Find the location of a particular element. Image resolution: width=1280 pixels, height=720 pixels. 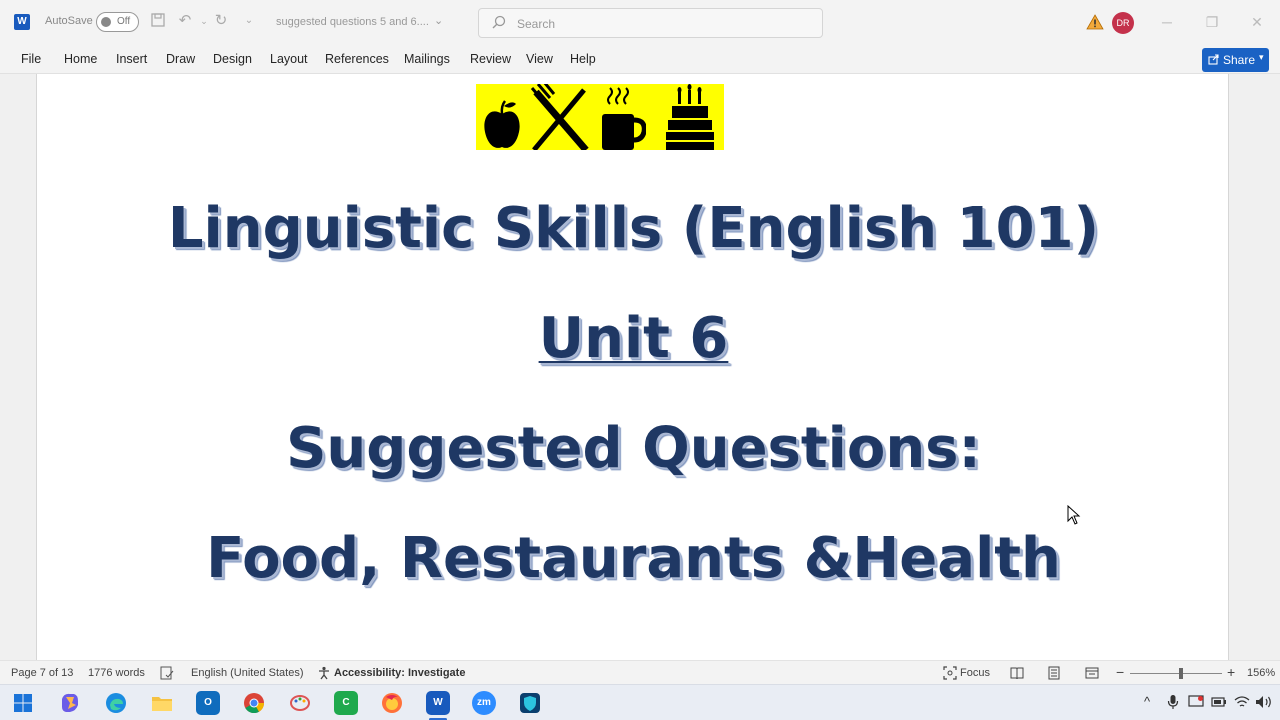

customize-quick-access-icon: ⌄ is located at coordinates (249, 21).